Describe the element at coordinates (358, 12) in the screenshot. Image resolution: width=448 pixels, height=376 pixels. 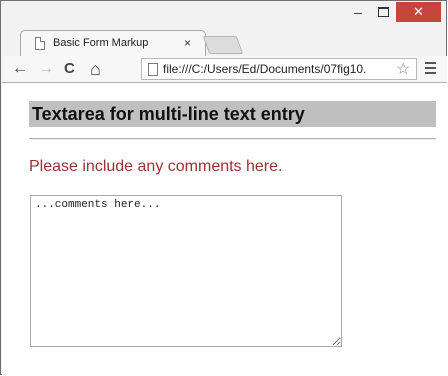
I see `minimize-button: –` at that location.